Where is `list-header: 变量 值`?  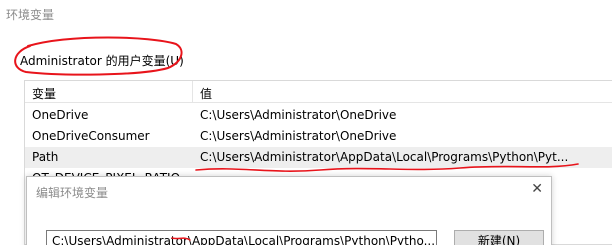 list-header: 变量 值 is located at coordinates (318, 92).